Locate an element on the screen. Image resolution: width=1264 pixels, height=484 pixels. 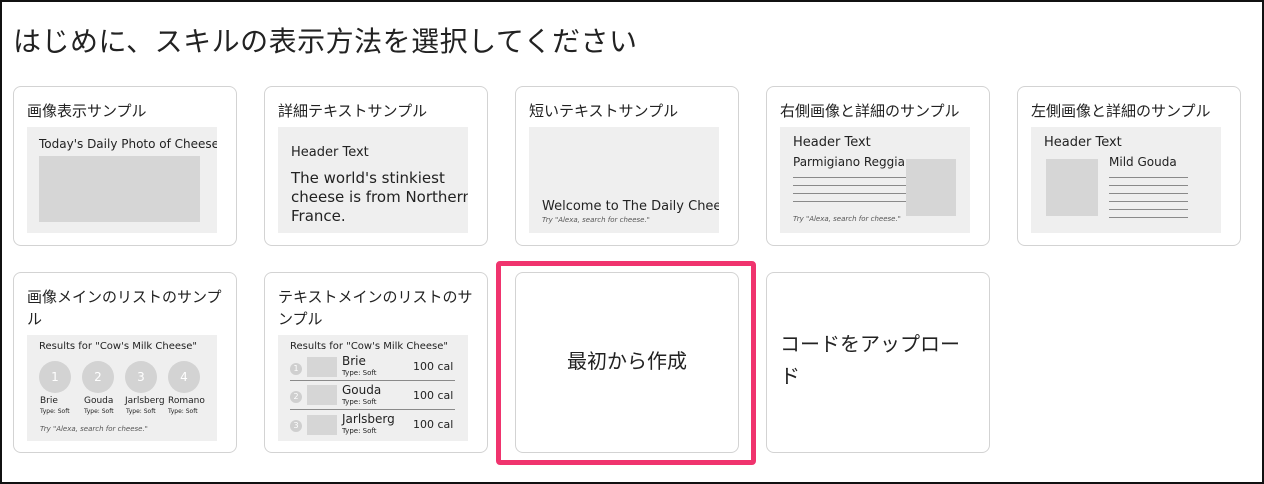
list-item-image: 1 is located at coordinates (55, 377).